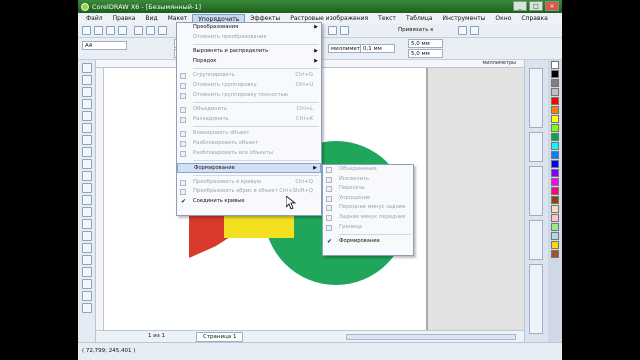  What do you see at coordinates (138, 30) in the screenshot?
I see `cut-icon` at bounding box center [138, 30].